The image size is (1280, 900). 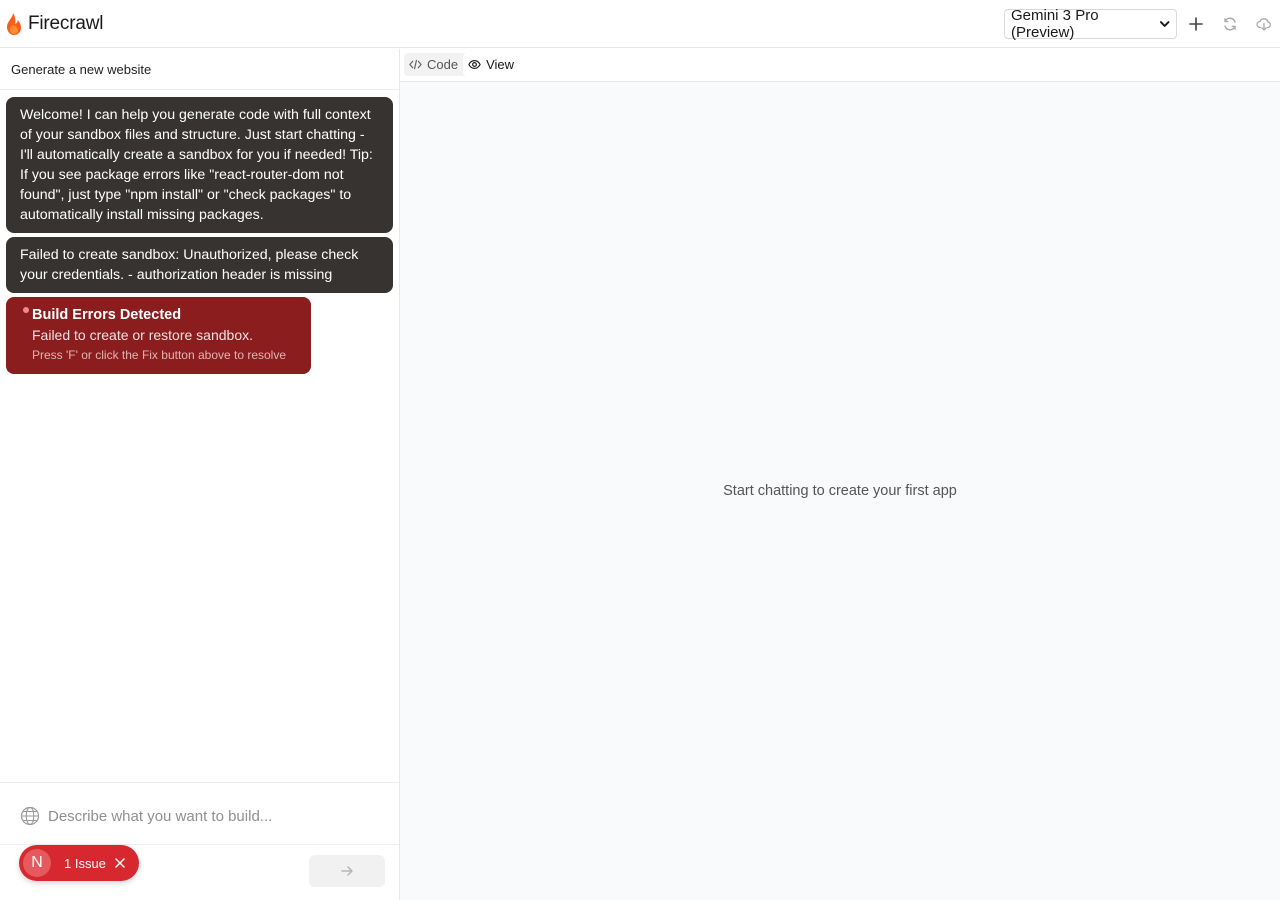 What do you see at coordinates (840, 491) in the screenshot?
I see `empty-state-message: Start chatting to create your first app` at bounding box center [840, 491].